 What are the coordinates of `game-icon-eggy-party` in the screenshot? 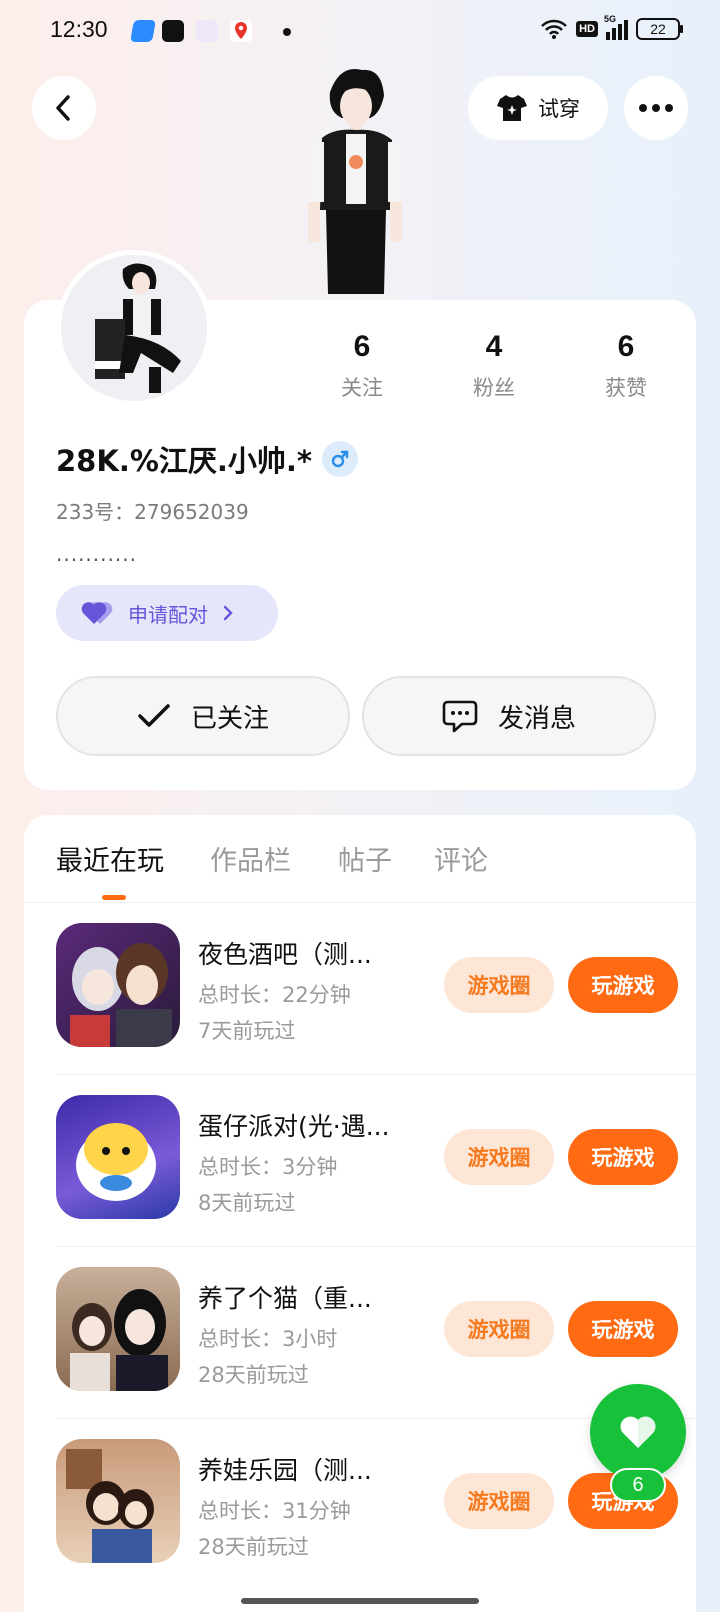 It's located at (118, 1157).